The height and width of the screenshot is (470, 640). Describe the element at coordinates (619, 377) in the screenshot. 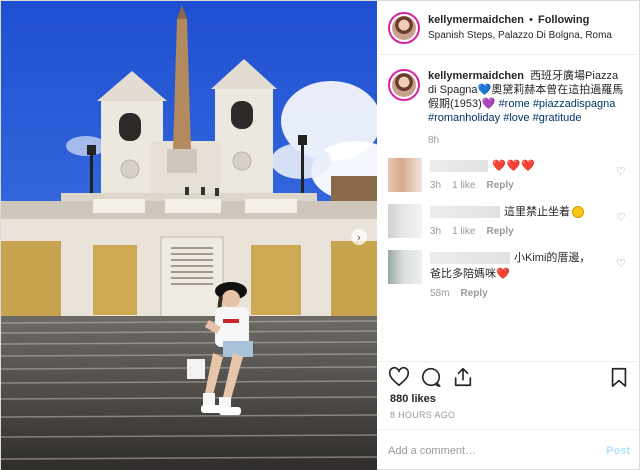

I see `bookmark-icon` at that location.